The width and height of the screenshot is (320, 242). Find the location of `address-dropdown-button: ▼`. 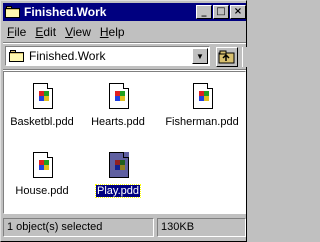

address-dropdown-button: ▼ is located at coordinates (200, 56).